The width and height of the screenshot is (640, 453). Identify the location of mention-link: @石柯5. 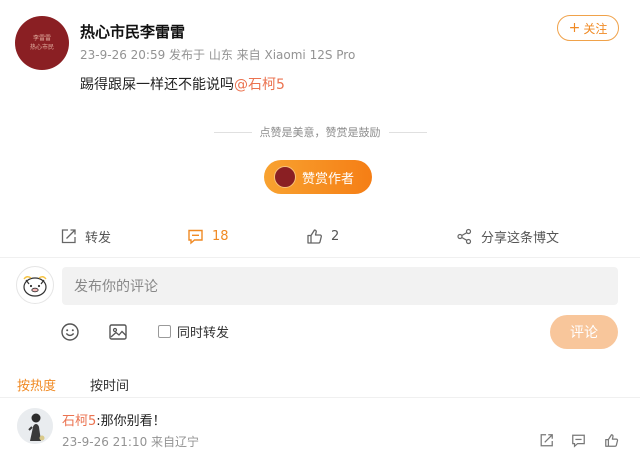
(259, 85).